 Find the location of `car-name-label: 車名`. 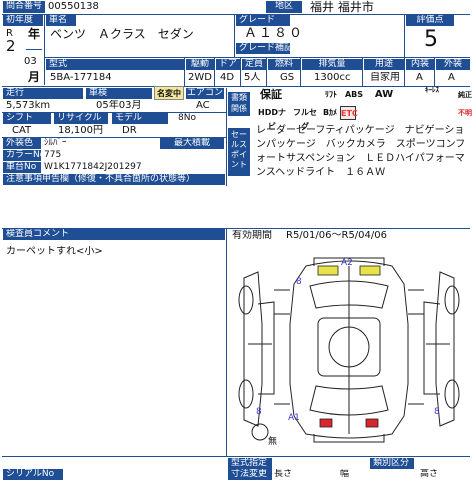

car-name-label: 車名 is located at coordinates (61, 20).